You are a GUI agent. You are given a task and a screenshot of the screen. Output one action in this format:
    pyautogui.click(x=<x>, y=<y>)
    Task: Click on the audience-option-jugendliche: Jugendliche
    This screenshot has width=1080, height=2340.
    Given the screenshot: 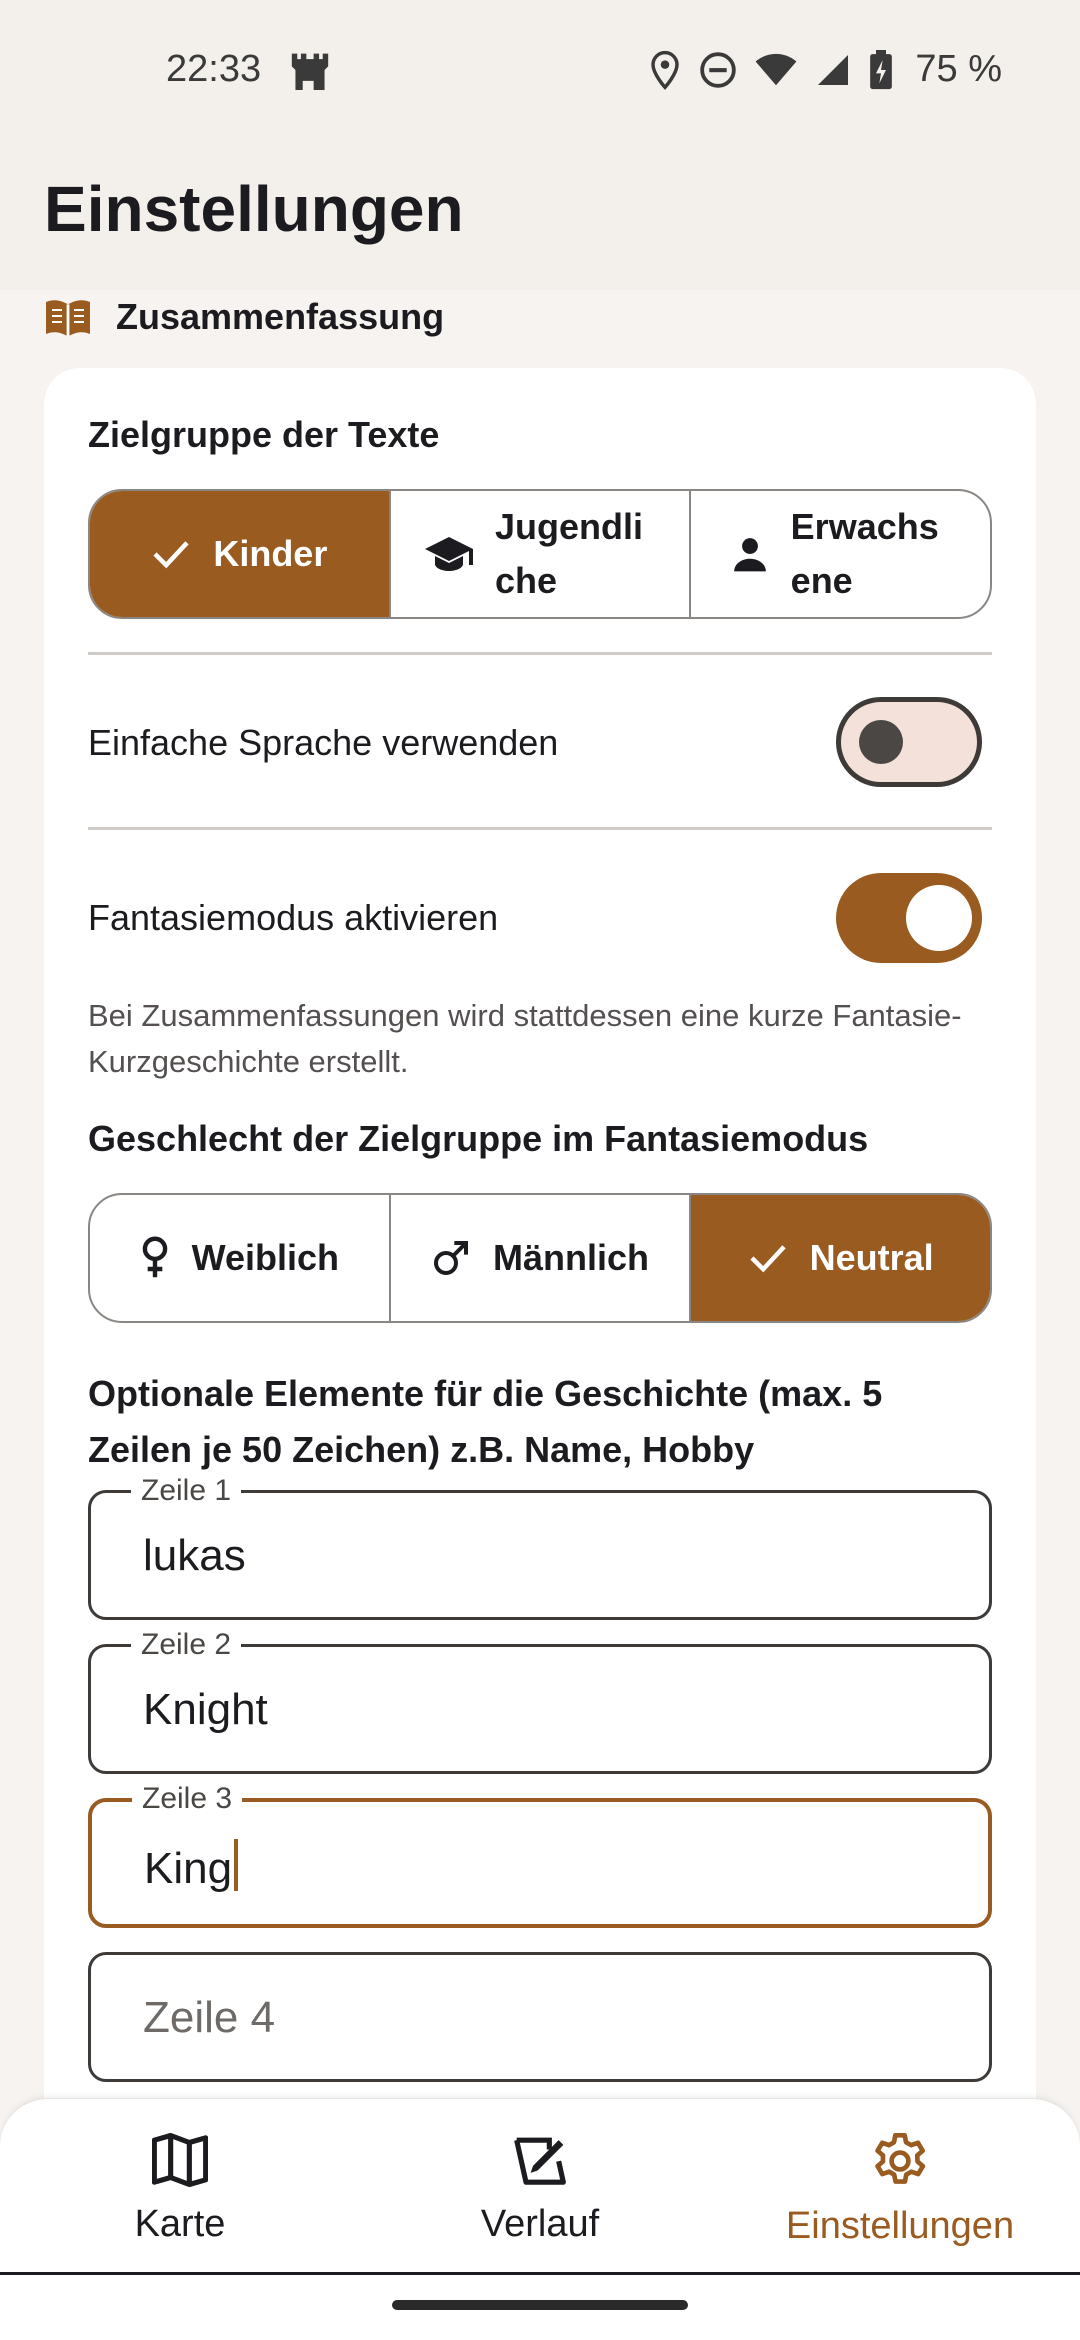 What is the action you would take?
    pyautogui.click(x=541, y=554)
    